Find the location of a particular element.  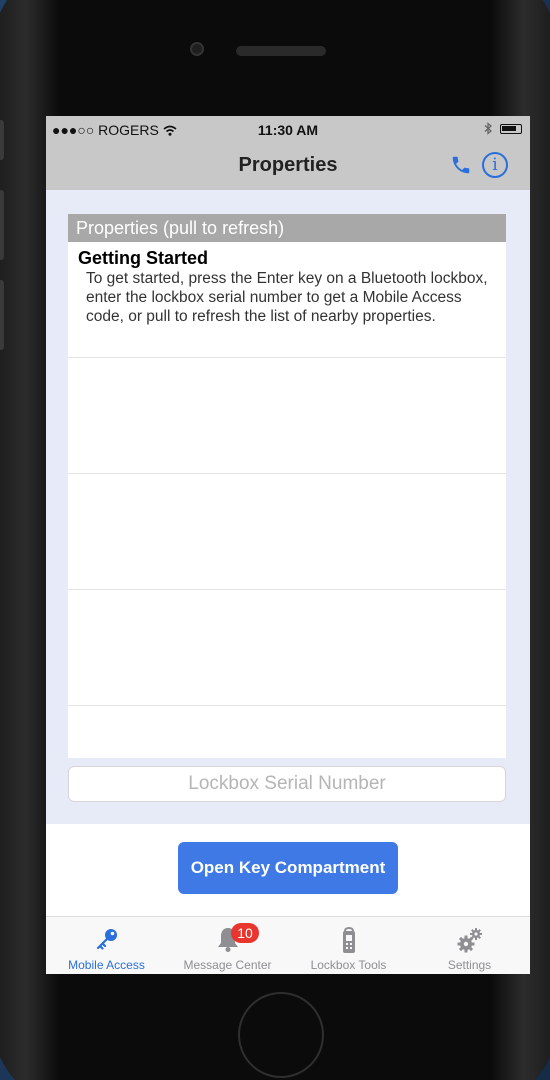

tab-label: Mobile Access is located at coordinates (106, 965).